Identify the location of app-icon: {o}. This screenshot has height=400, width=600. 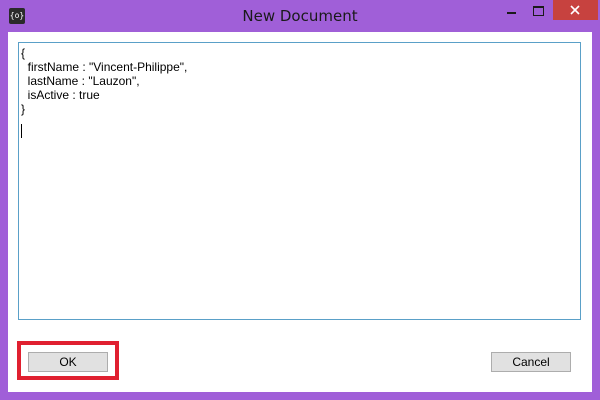
(17, 16).